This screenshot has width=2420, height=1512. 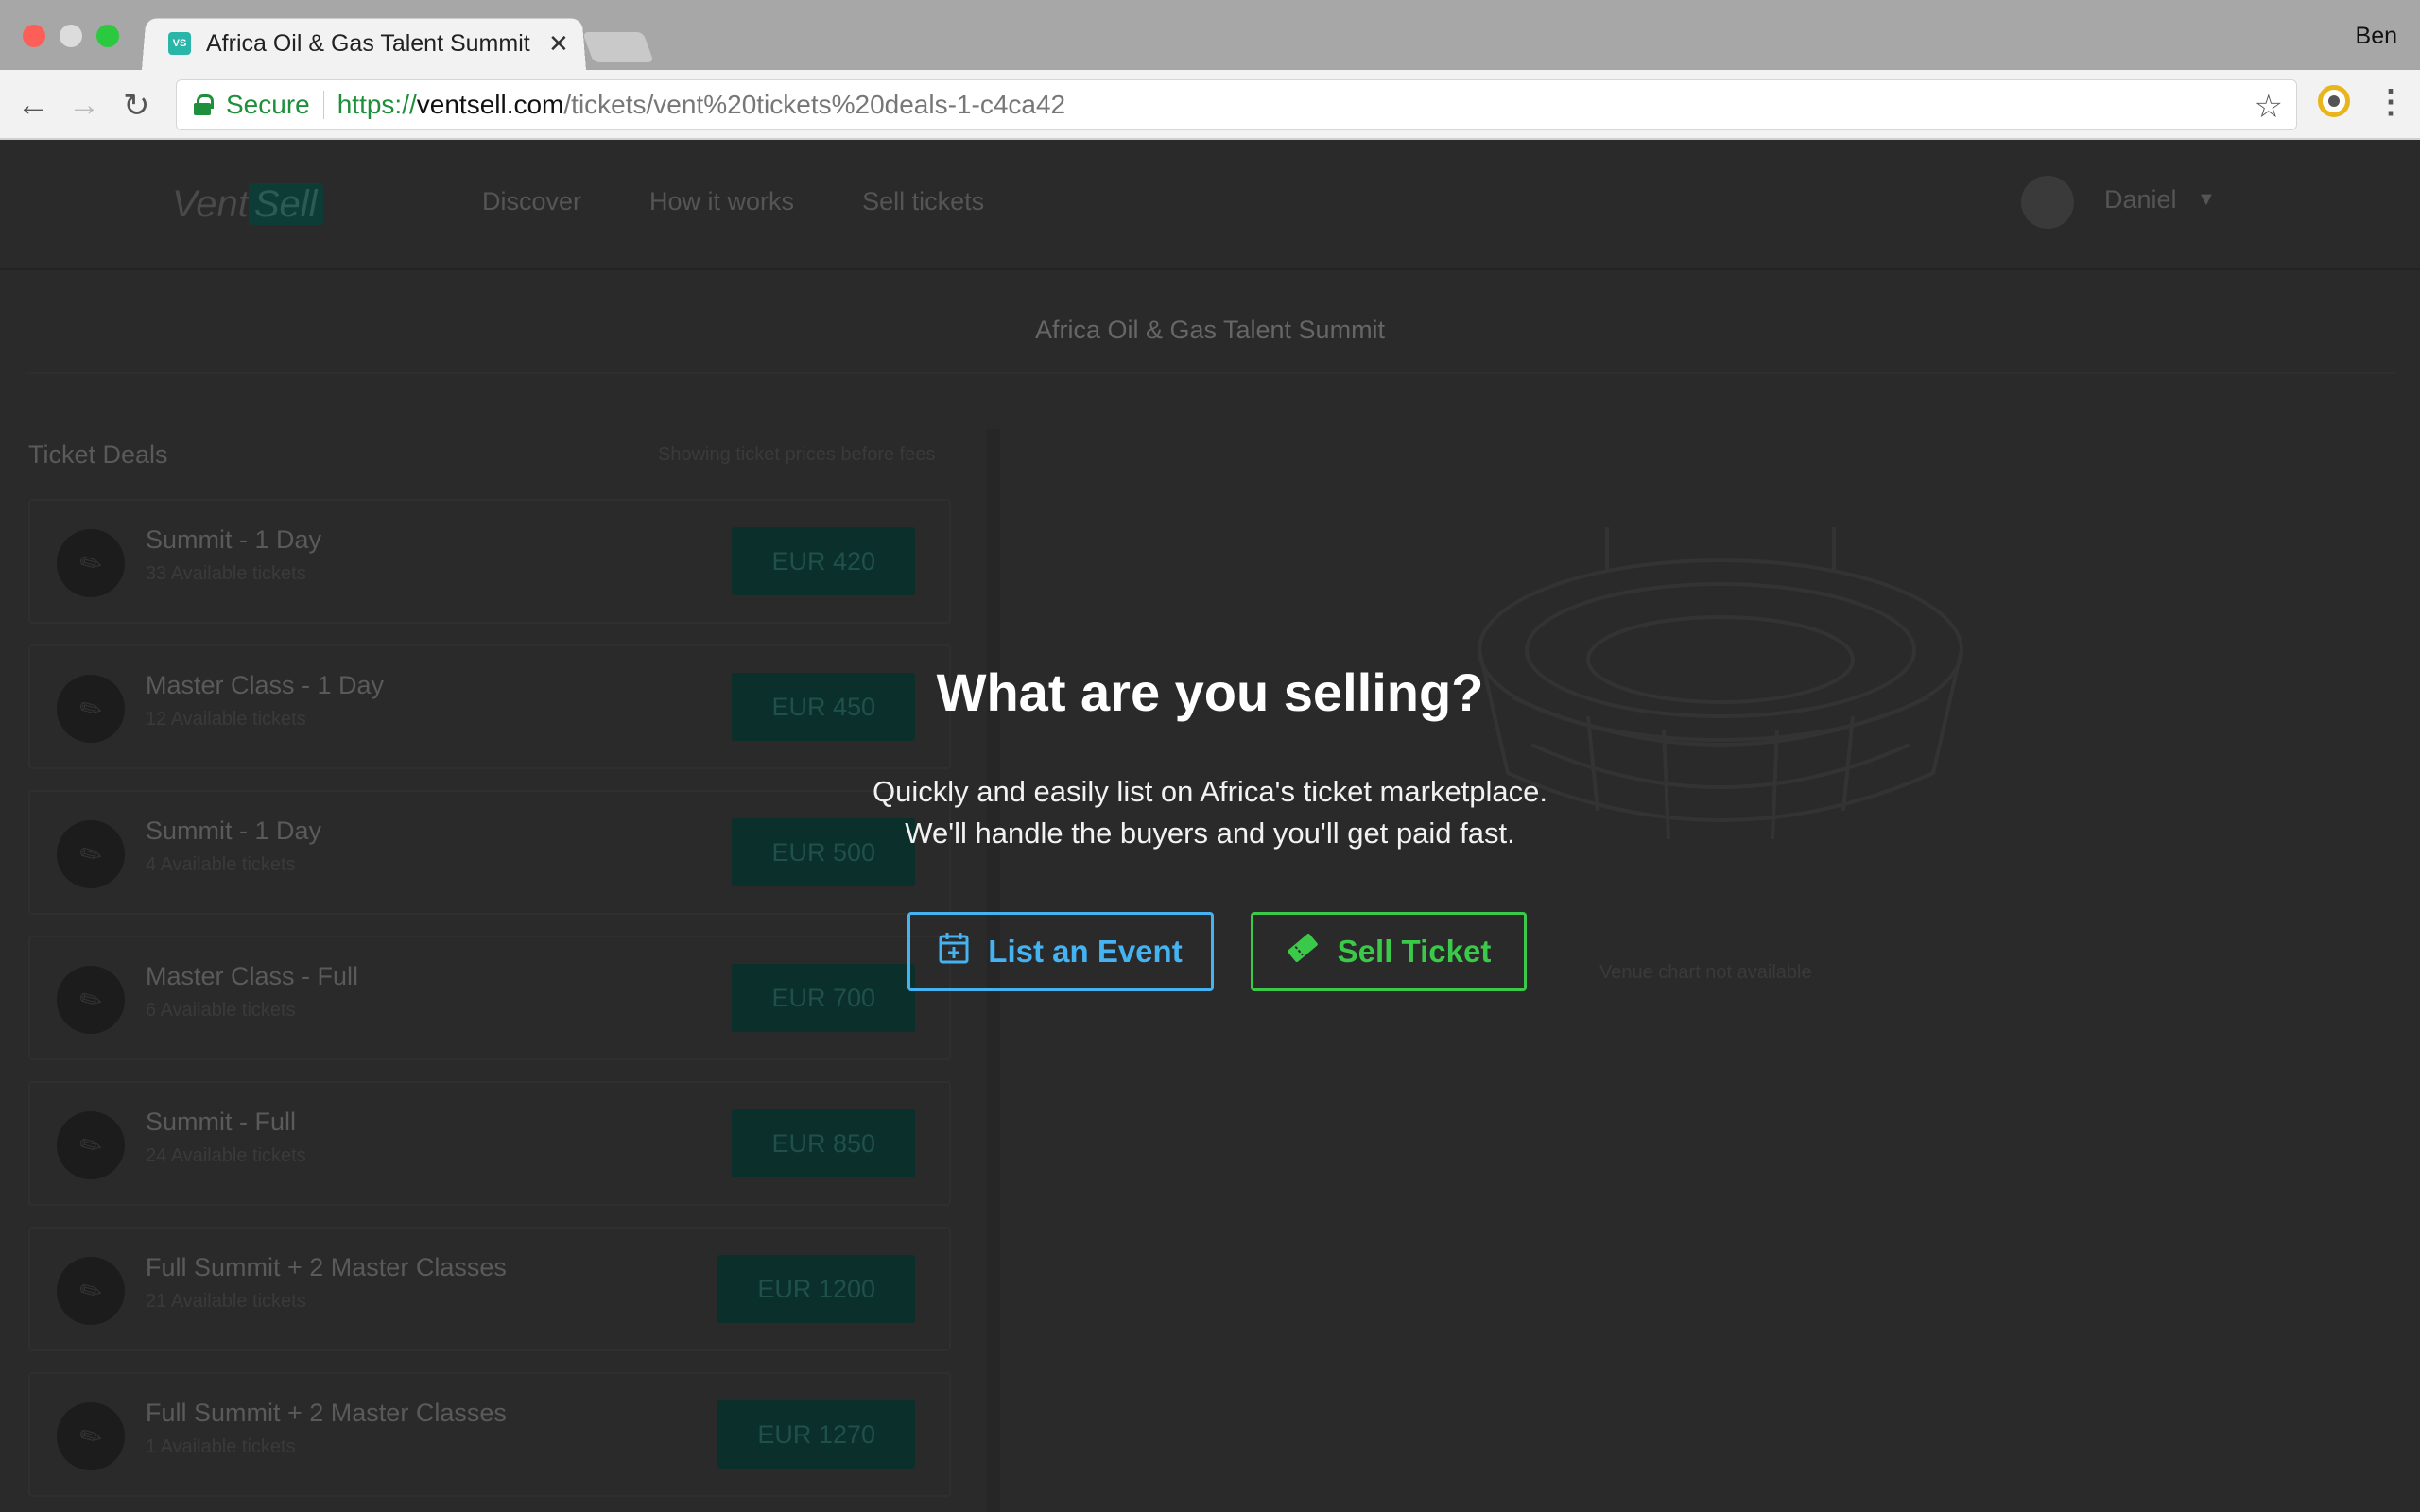 I want to click on deal-availability: 1 Available tickets, so click(x=221, y=1446).